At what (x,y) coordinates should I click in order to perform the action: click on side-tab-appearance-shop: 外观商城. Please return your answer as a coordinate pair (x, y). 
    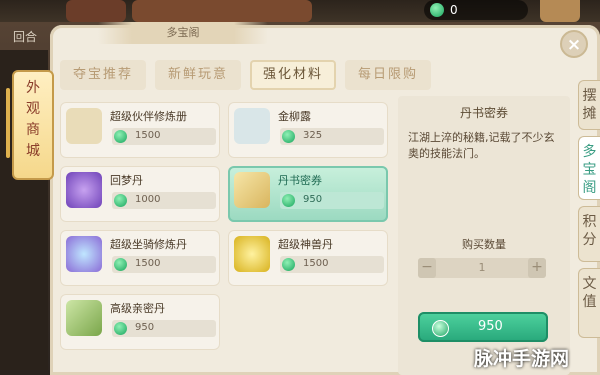
    Looking at the image, I should click on (30, 125).